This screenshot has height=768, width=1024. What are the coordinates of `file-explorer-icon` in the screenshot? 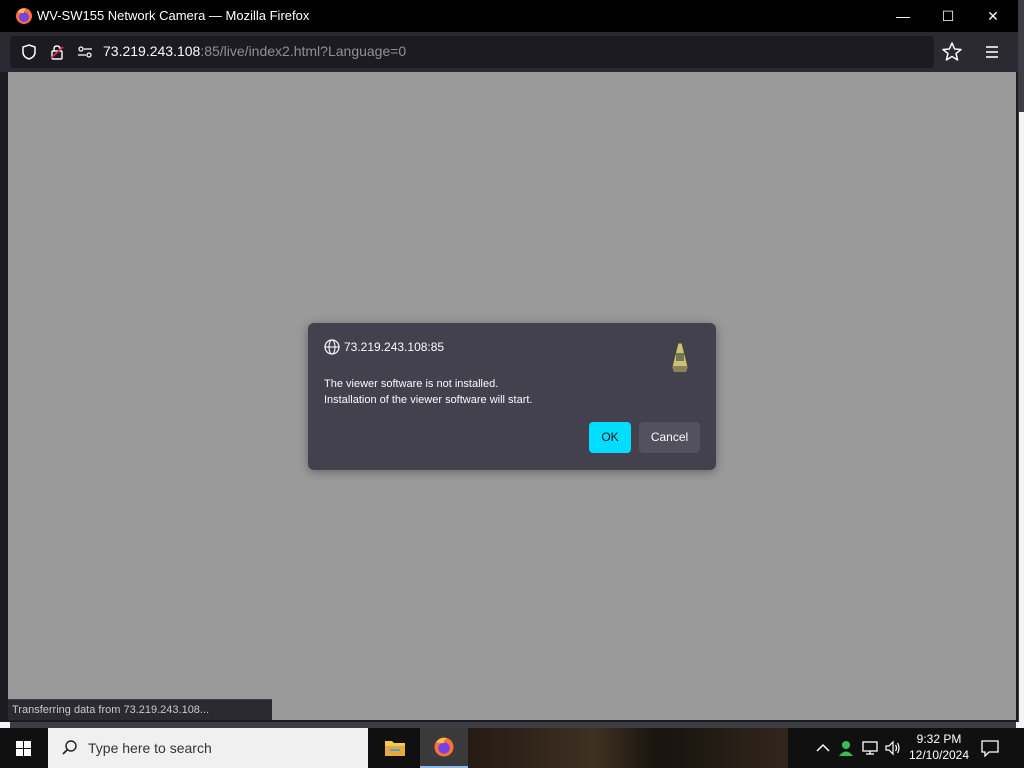 It's located at (395, 748).